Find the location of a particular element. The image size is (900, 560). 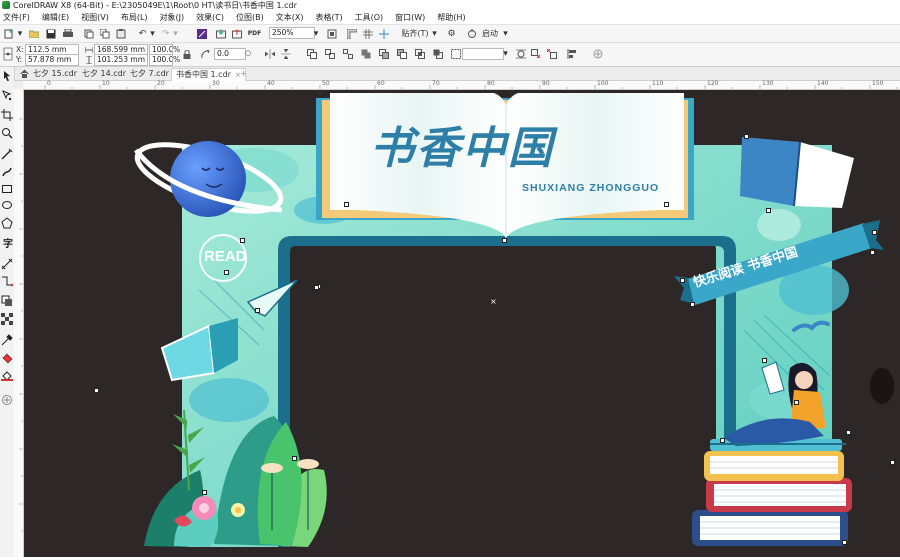

menu-bitmap: 位图(B) is located at coordinates (250, 17).